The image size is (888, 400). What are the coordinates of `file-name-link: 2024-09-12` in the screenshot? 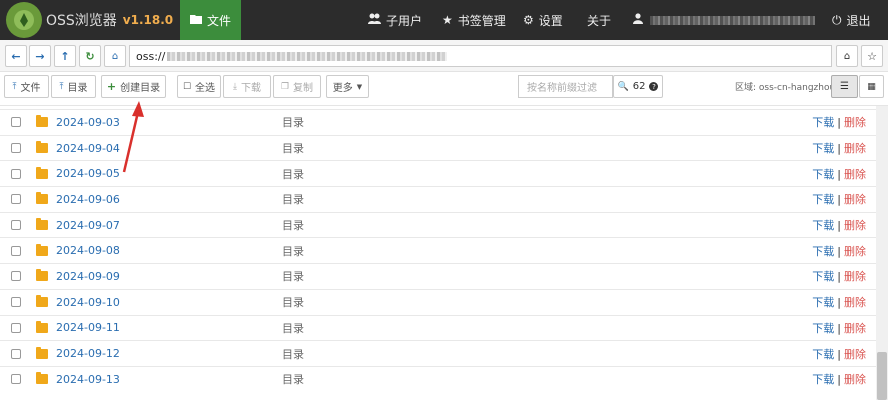 It's located at (88, 353).